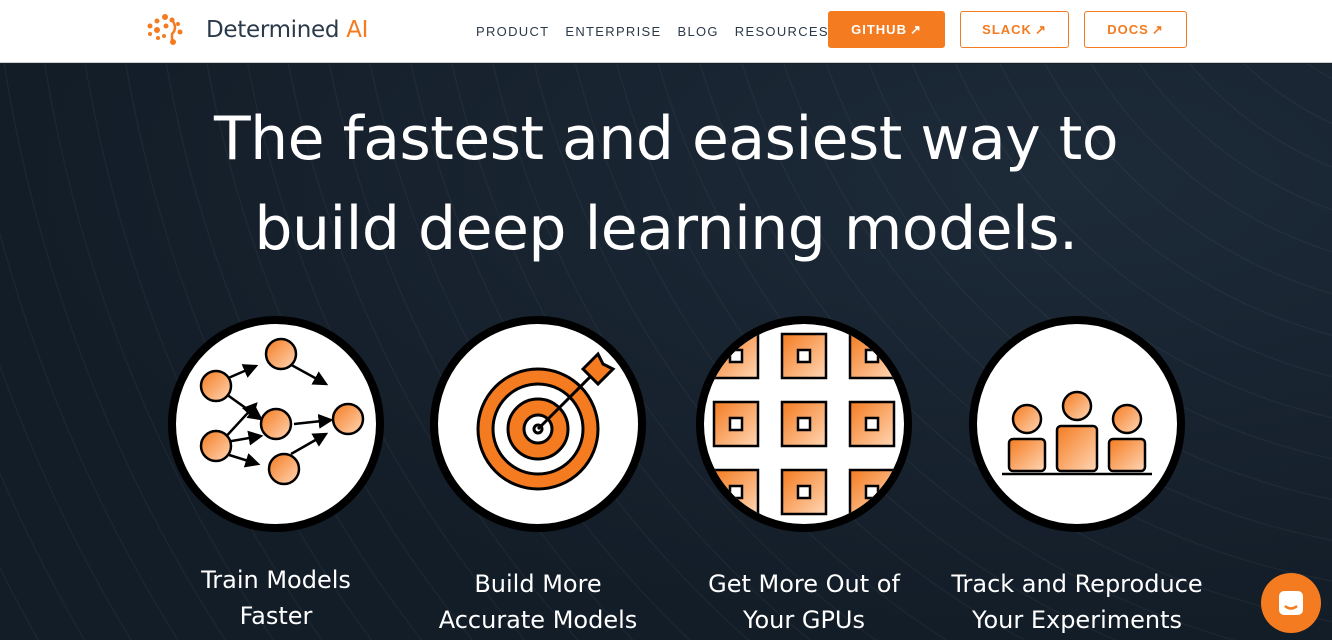 Image resolution: width=1332 pixels, height=640 pixels. I want to click on feature-accurate-models: Build More Accurate Models, so click(538, 477).